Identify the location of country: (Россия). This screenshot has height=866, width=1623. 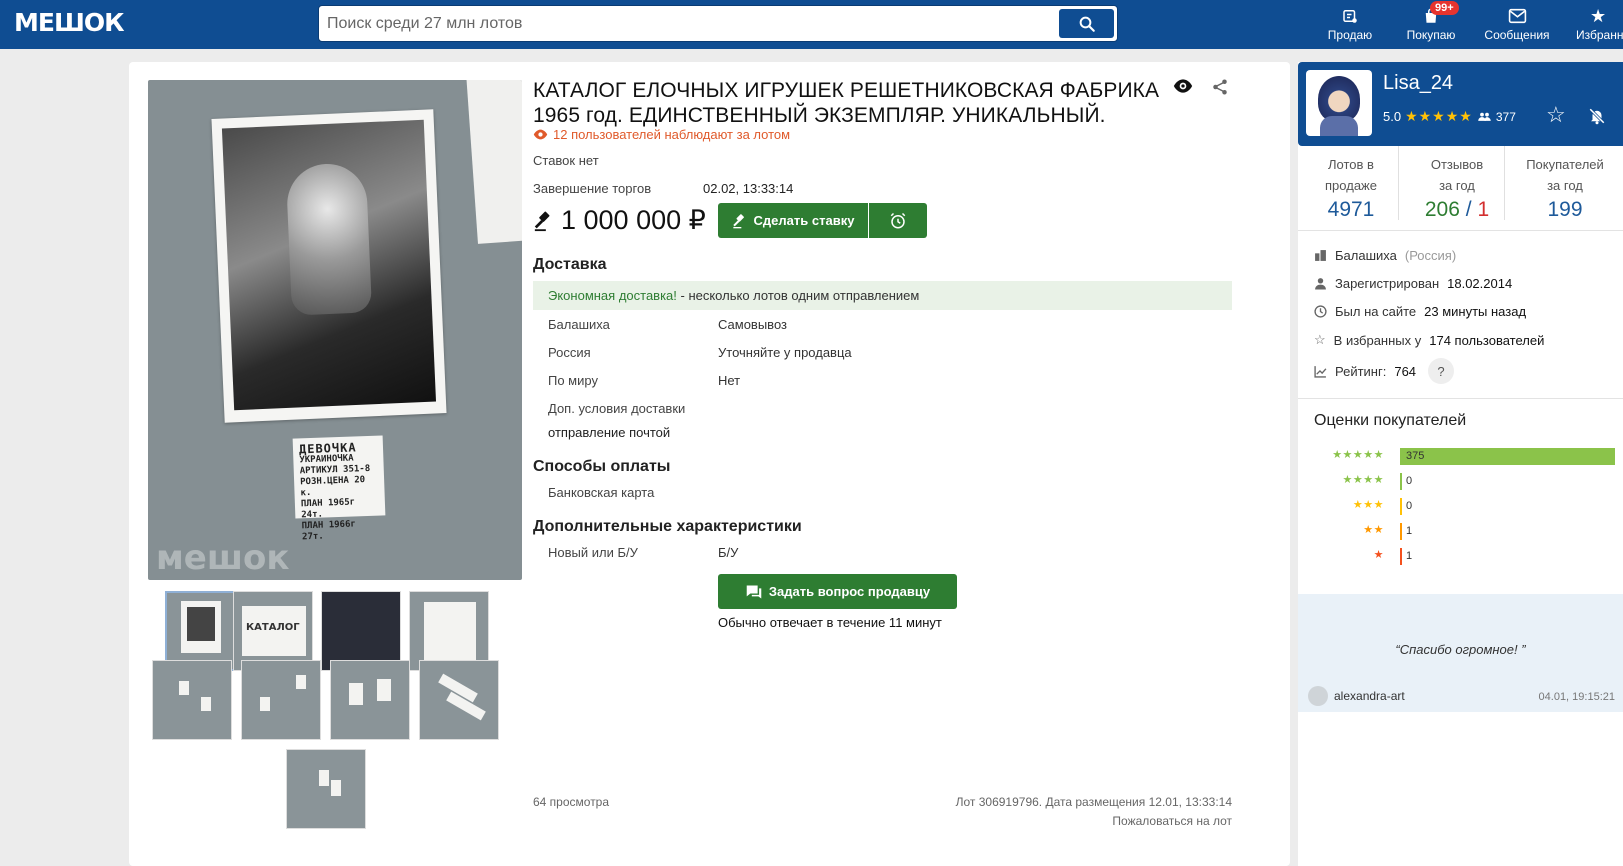
(1430, 255).